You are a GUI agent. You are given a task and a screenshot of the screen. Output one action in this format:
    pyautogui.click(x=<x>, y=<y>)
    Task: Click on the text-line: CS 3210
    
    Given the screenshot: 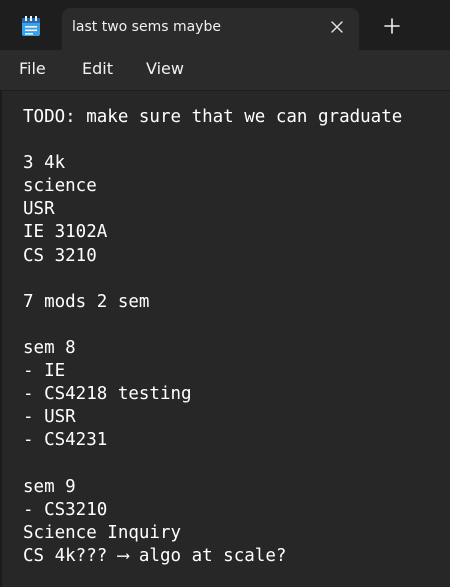 What is the action you would take?
    pyautogui.click(x=60, y=255)
    